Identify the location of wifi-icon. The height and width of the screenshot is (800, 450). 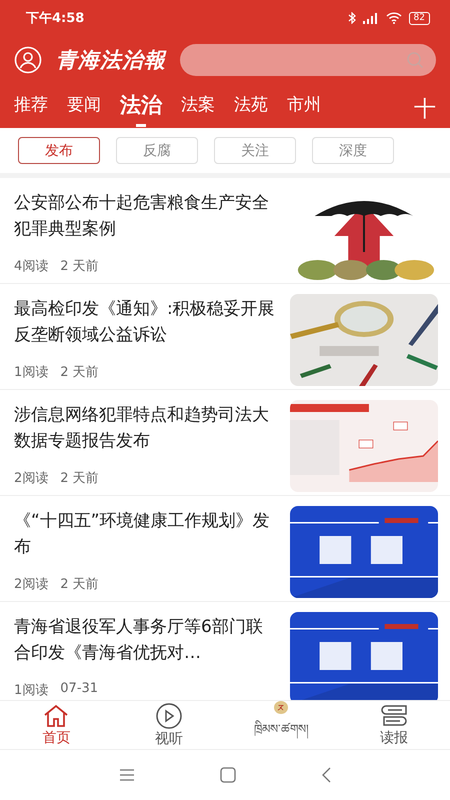
(394, 18).